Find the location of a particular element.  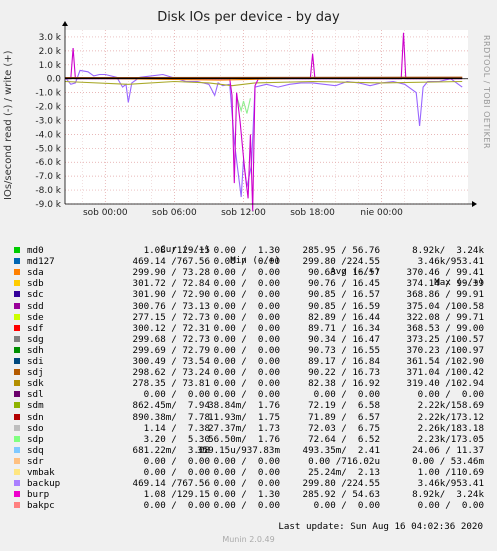

x-tick-label: nie 00:00 is located at coordinates (381, 213).